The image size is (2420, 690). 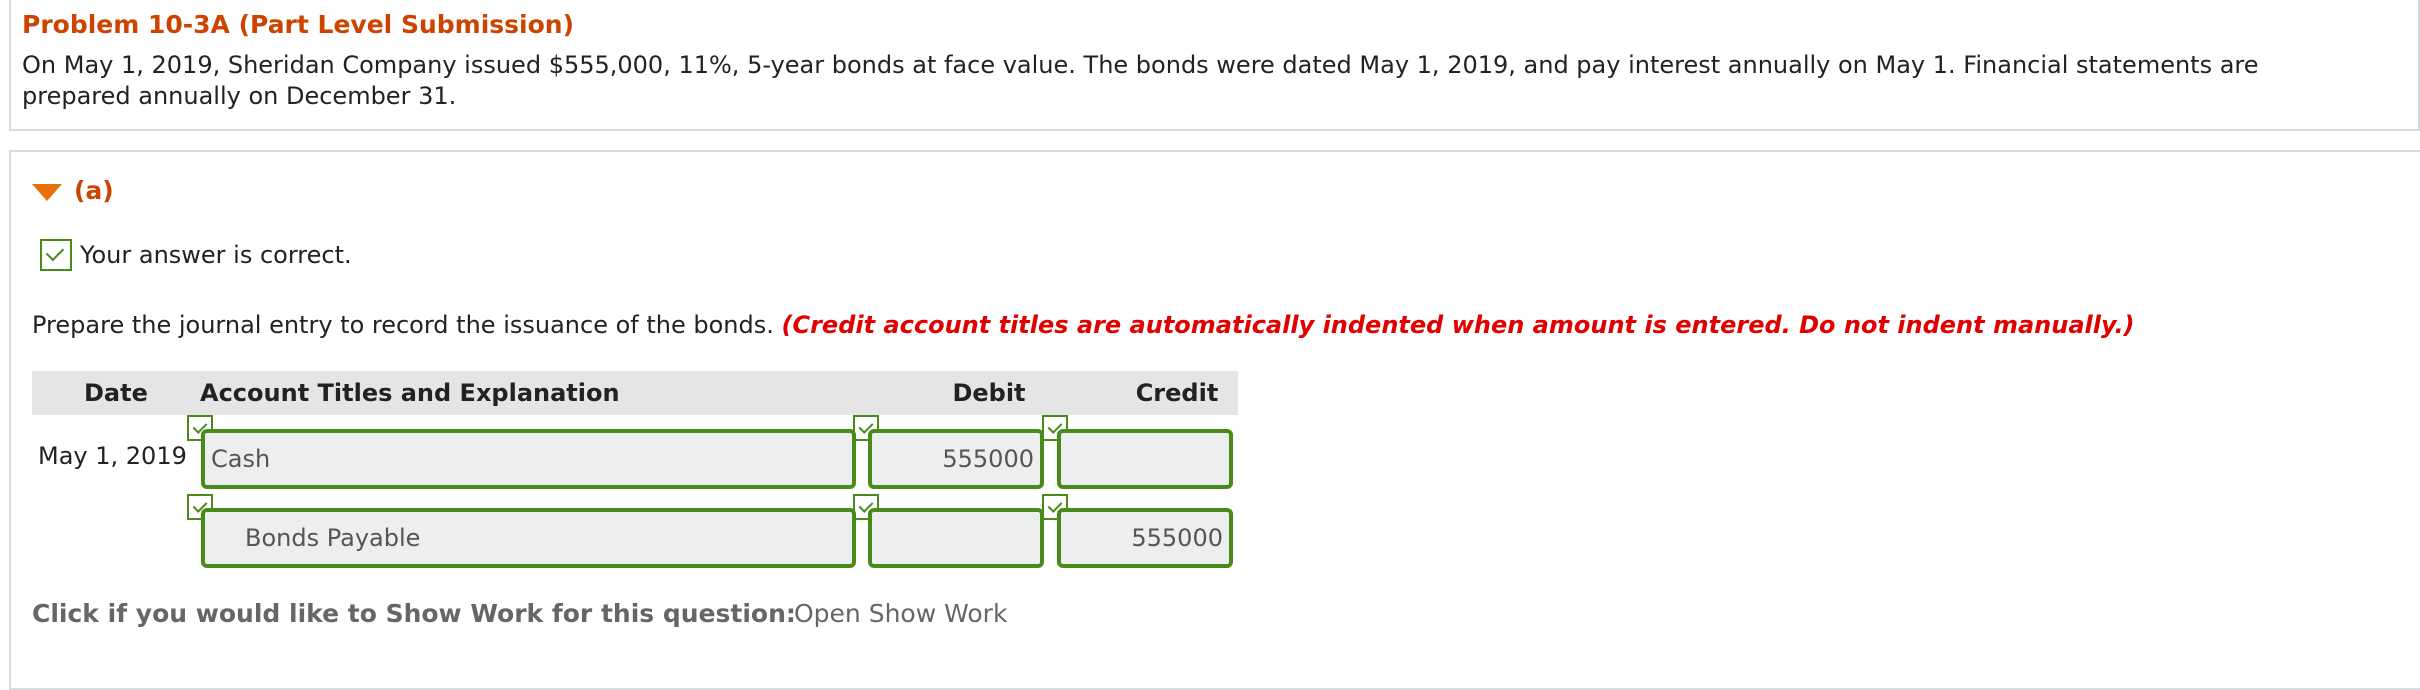 I want to click on entry-date: May 1, 2019, so click(x=112, y=456).